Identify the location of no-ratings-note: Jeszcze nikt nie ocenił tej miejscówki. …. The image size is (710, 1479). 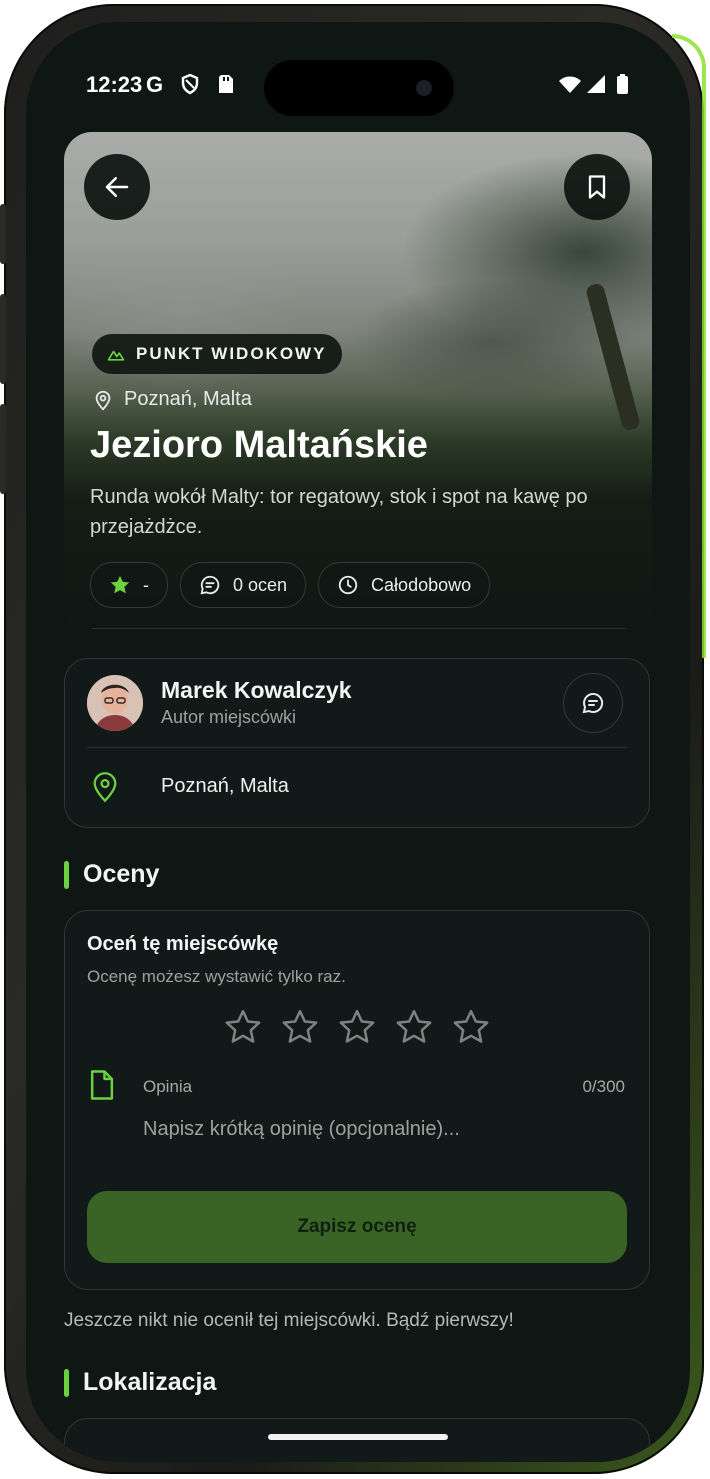
(289, 1320).